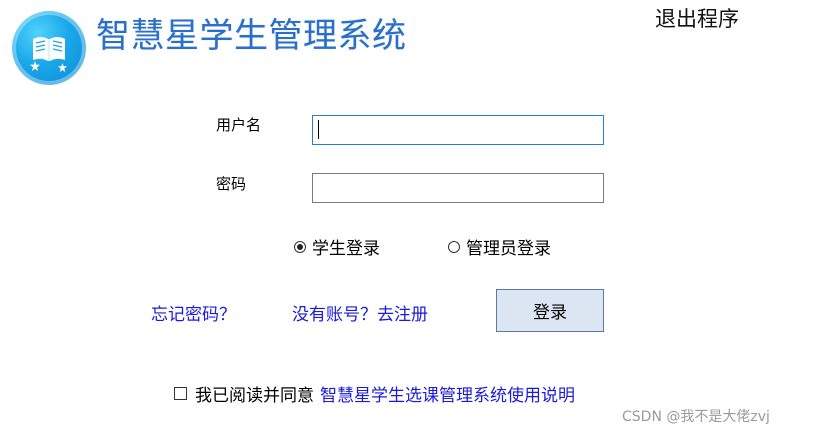 The width and height of the screenshot is (829, 437). Describe the element at coordinates (231, 184) in the screenshot. I see `password-label: 密码` at that location.